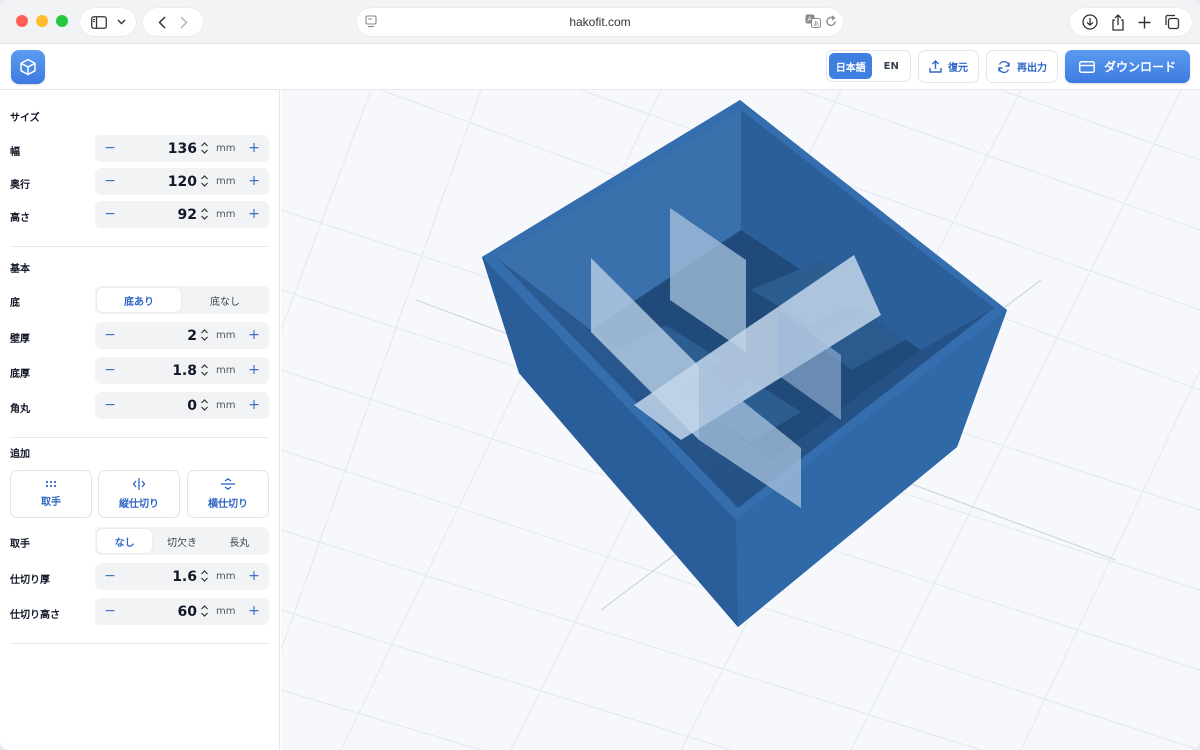  I want to click on language-switcher: 日本語 EN, so click(868, 66).